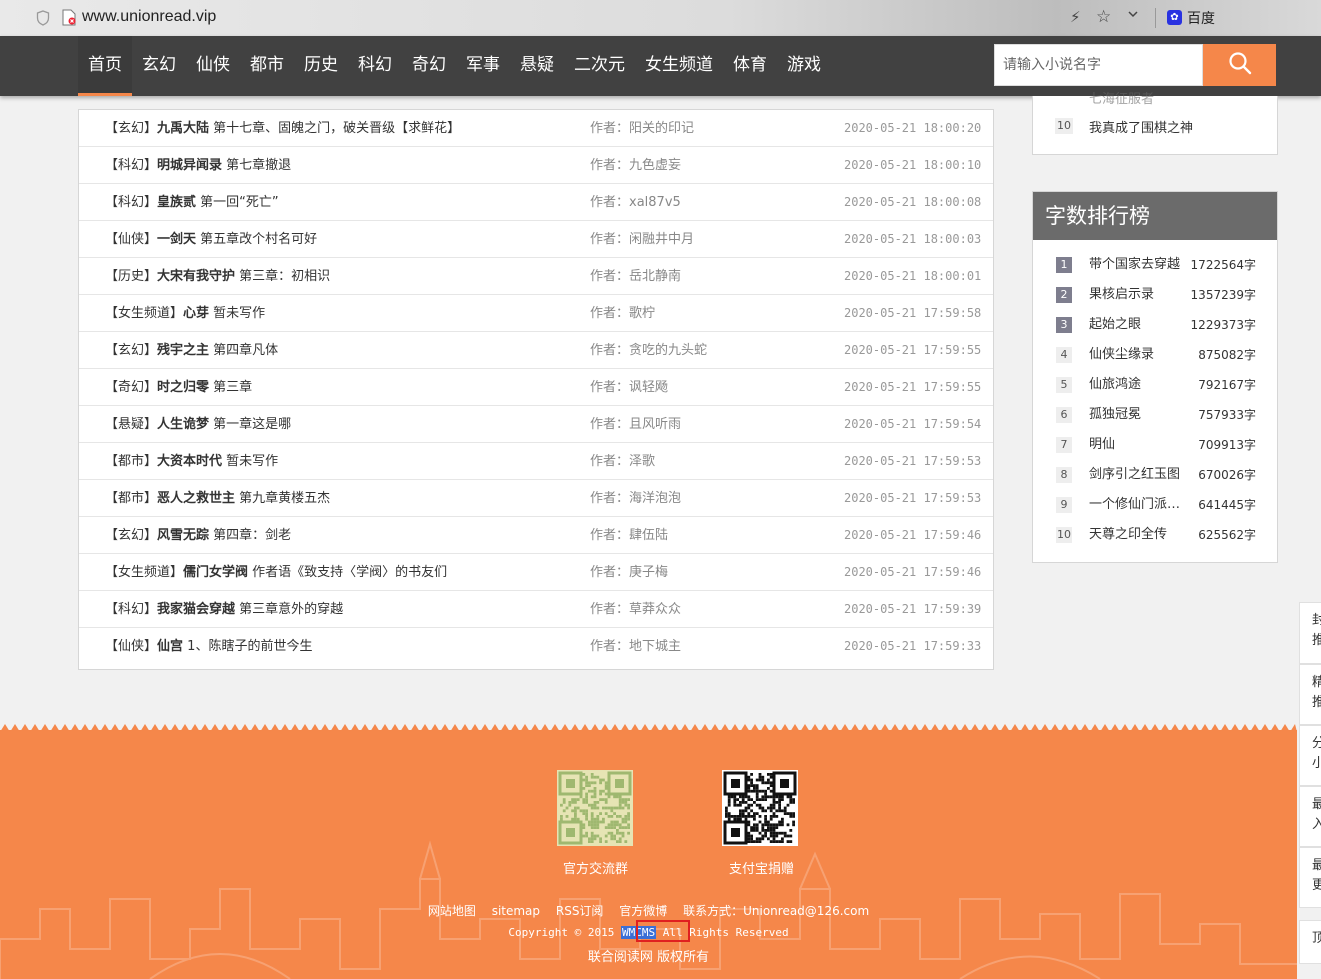 The height and width of the screenshot is (979, 1321). Describe the element at coordinates (321, 66) in the screenshot. I see `nav-item-lishi: 历史` at that location.